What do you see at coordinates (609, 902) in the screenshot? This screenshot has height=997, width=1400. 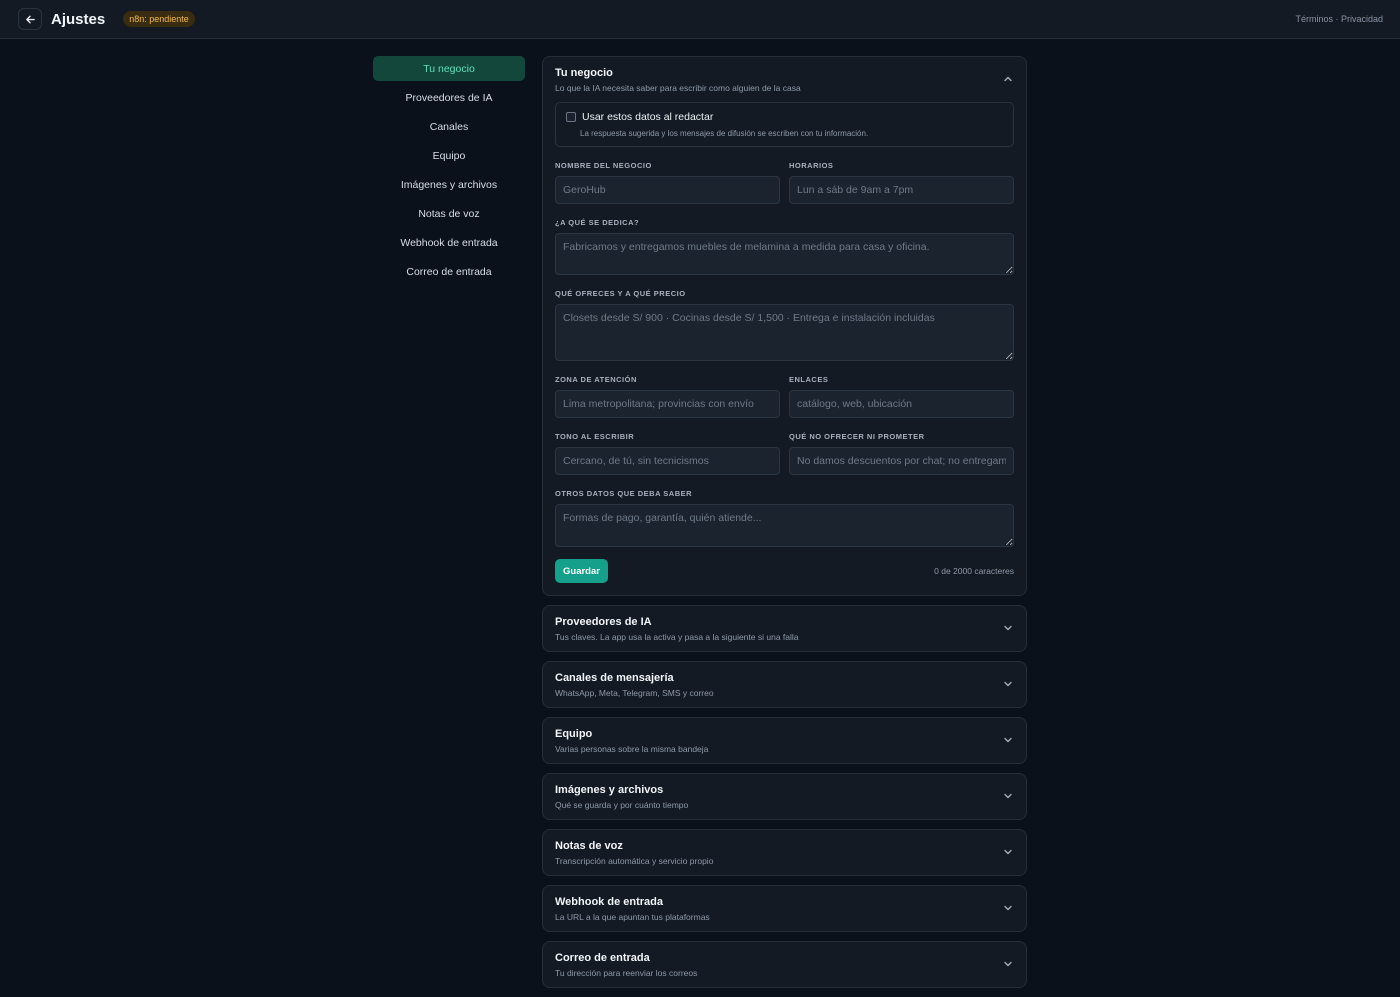 I see `section-title: Webhook de entrada` at bounding box center [609, 902].